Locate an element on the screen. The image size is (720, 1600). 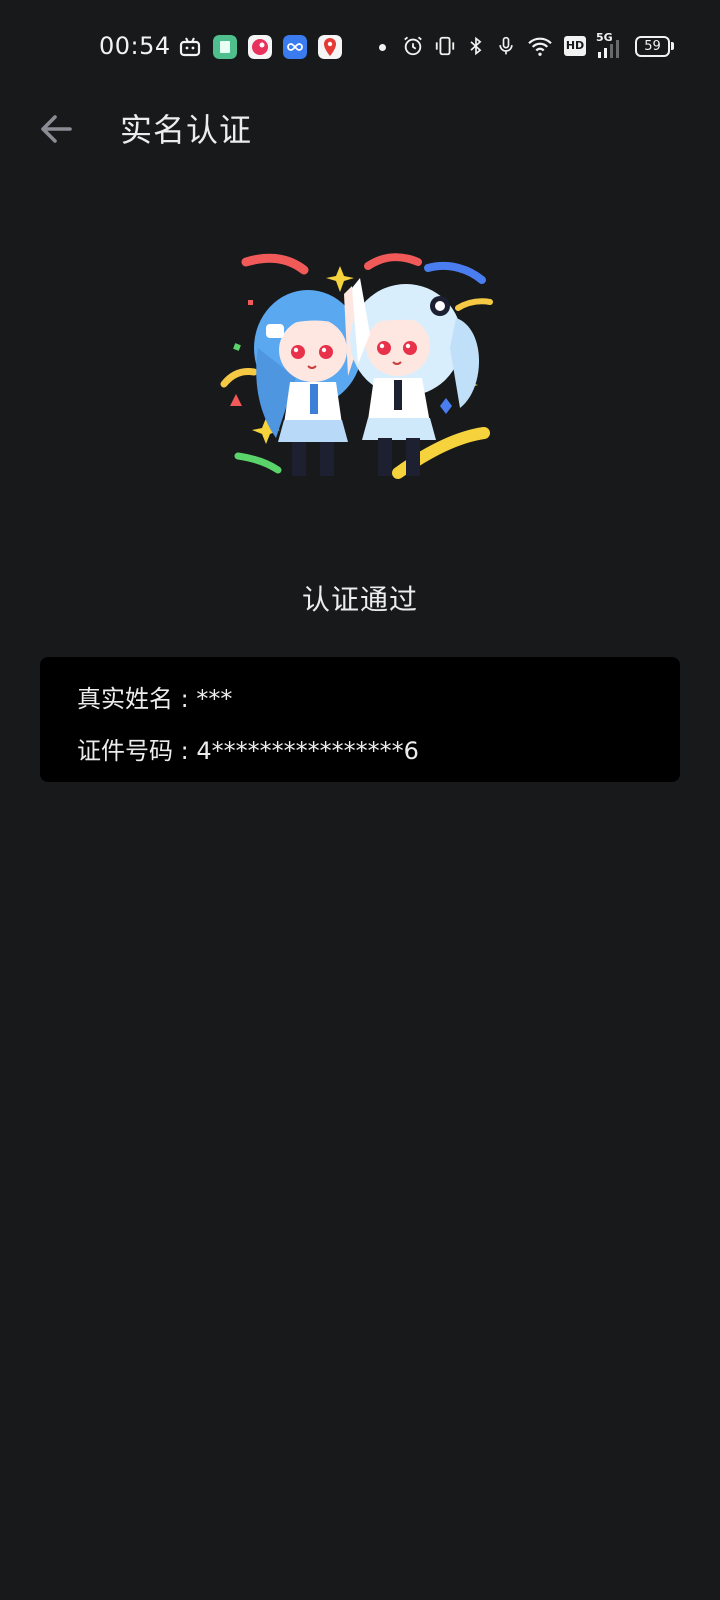
battery-indicator: 59 is located at coordinates (654, 46).